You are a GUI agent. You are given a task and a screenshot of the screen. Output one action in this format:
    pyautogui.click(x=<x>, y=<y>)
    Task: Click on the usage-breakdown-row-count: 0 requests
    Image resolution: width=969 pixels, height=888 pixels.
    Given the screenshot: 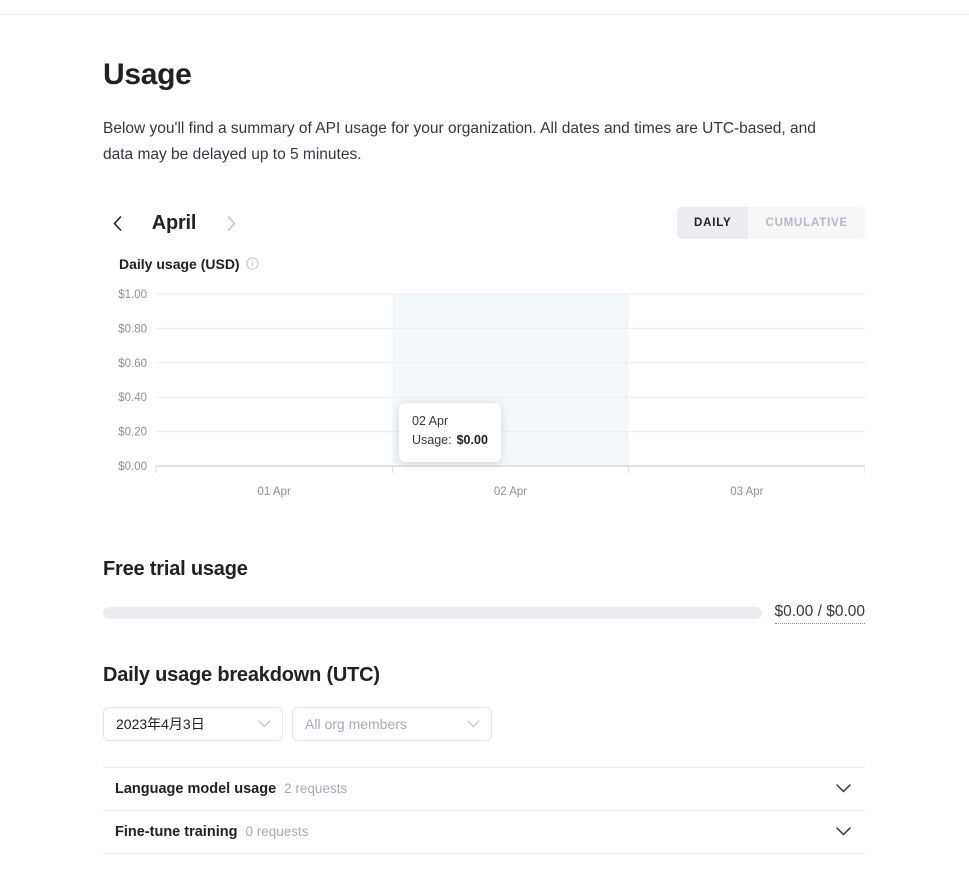 What is the action you would take?
    pyautogui.click(x=277, y=832)
    